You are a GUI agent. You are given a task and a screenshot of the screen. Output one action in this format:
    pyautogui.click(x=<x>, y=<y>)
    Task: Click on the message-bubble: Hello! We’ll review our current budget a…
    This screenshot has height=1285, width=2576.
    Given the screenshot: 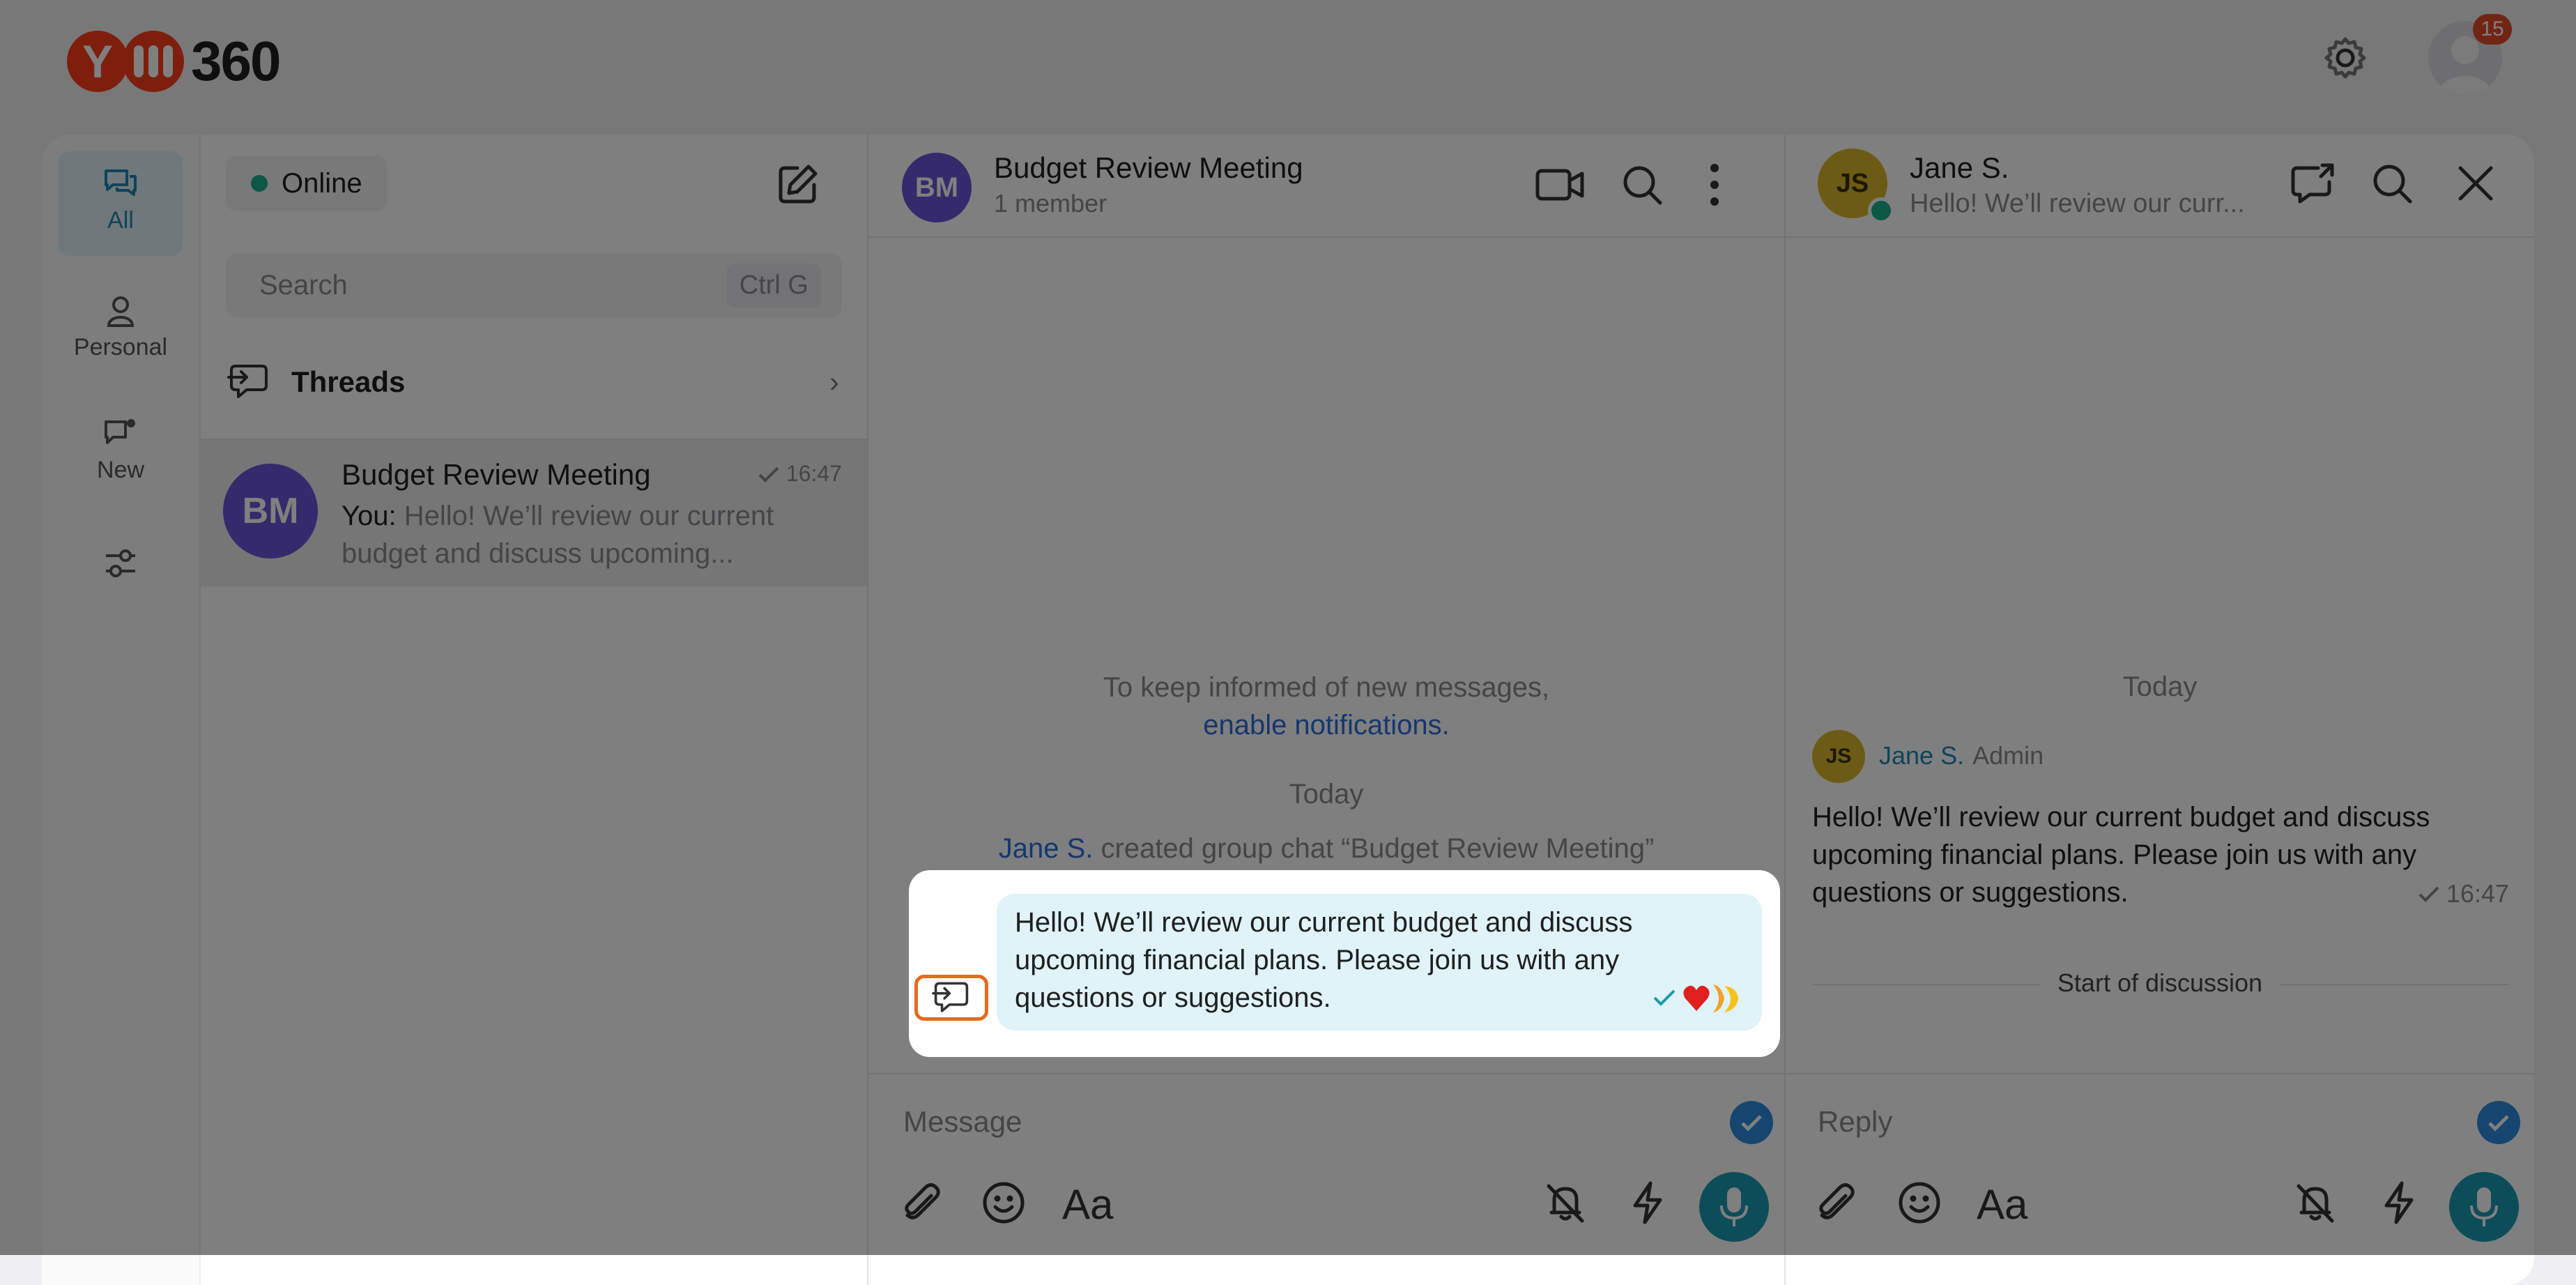 What is the action you would take?
    pyautogui.click(x=1379, y=962)
    